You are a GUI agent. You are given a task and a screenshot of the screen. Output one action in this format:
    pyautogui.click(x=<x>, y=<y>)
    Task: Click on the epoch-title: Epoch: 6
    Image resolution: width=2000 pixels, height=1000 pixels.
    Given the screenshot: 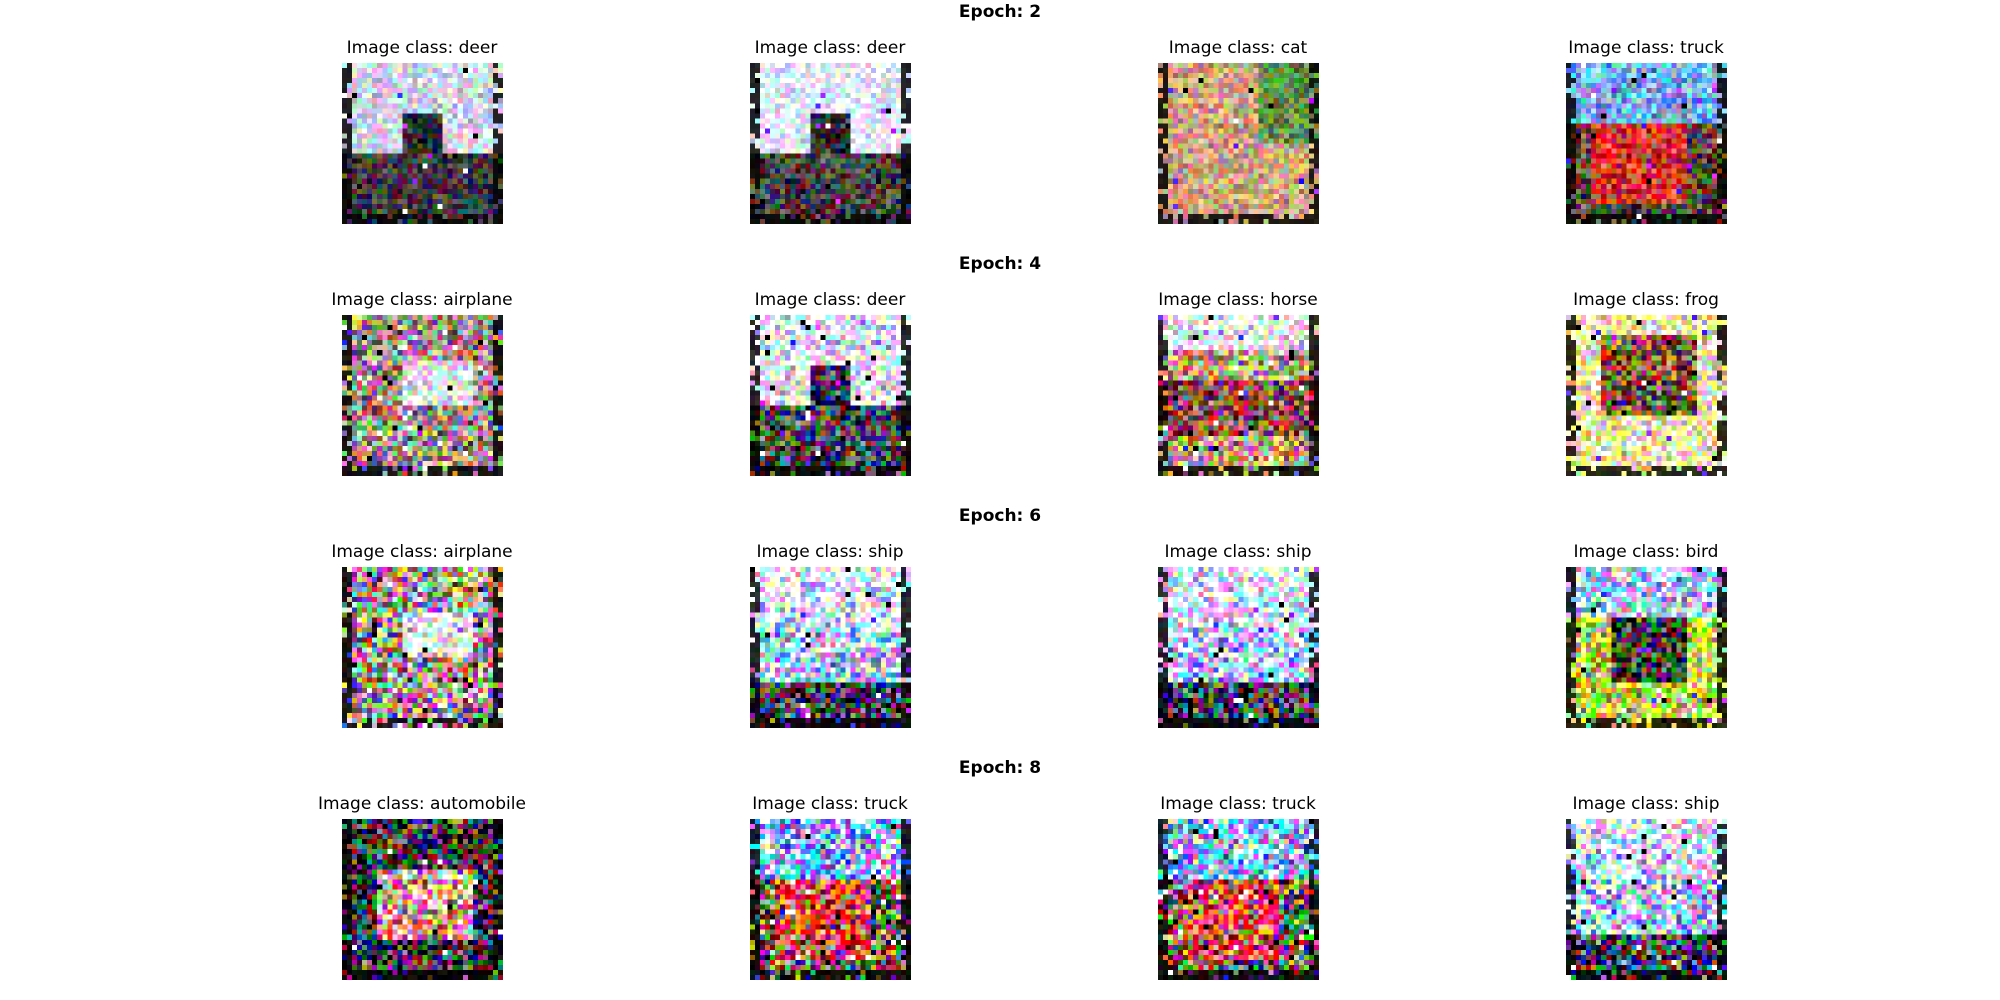 What is the action you would take?
    pyautogui.click(x=1000, y=516)
    